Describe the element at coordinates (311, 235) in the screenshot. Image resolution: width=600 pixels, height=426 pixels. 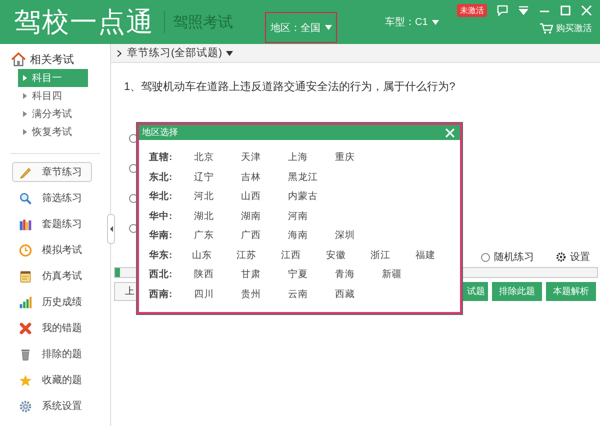
I see `province-option: 海南` at that location.